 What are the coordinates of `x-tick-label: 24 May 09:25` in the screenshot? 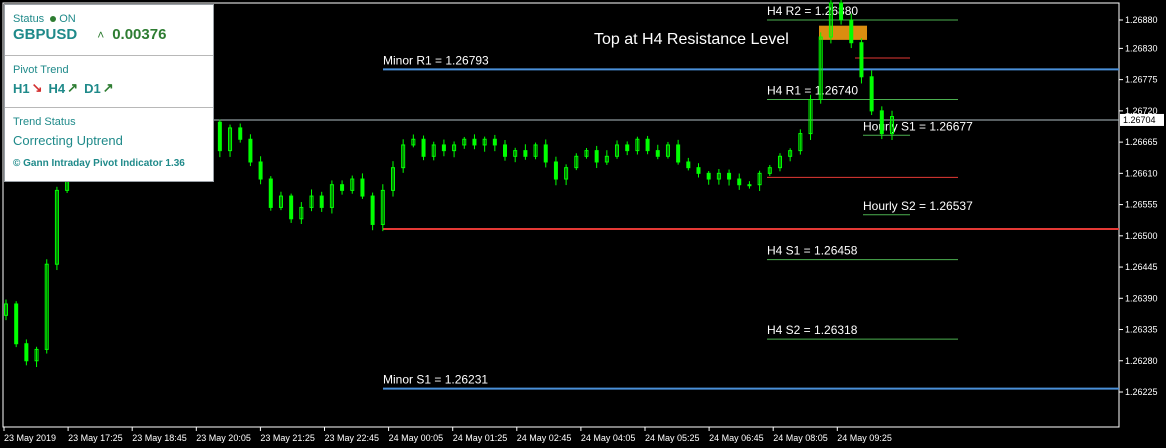 It's located at (864, 438).